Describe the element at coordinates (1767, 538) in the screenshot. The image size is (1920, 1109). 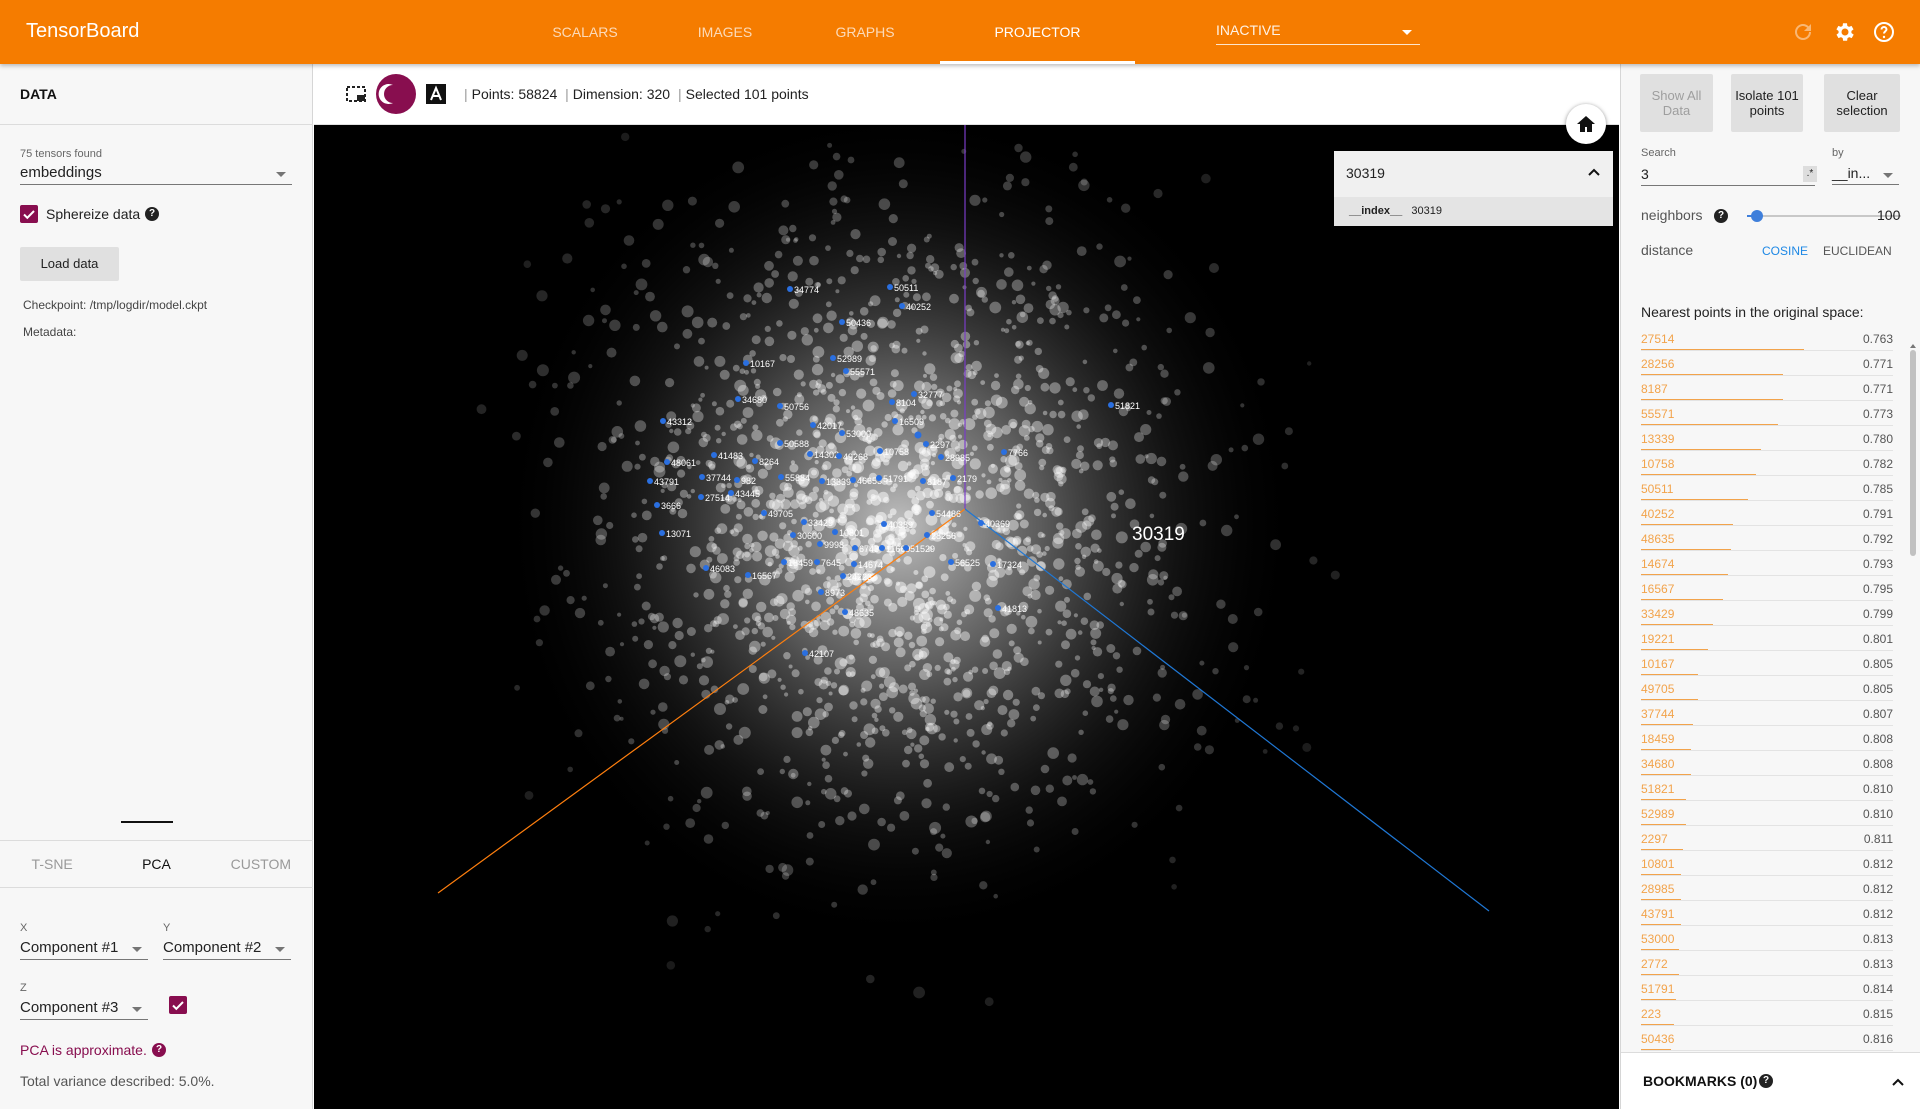
I see `nearest-point-row: 48635 0.792` at that location.